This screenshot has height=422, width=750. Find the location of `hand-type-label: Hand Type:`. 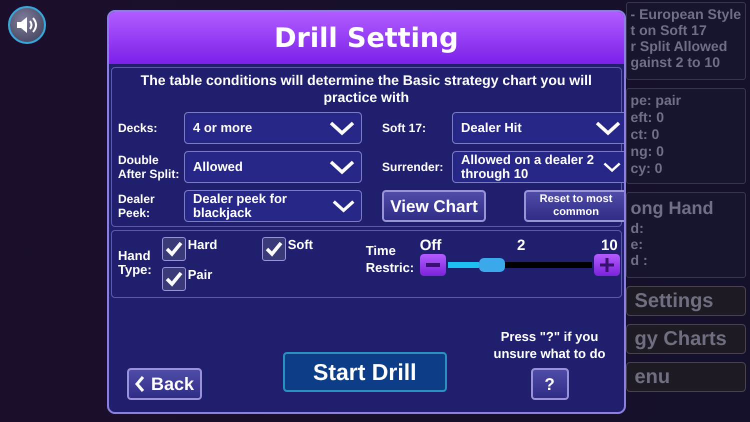

hand-type-label: Hand Type: is located at coordinates (135, 263).